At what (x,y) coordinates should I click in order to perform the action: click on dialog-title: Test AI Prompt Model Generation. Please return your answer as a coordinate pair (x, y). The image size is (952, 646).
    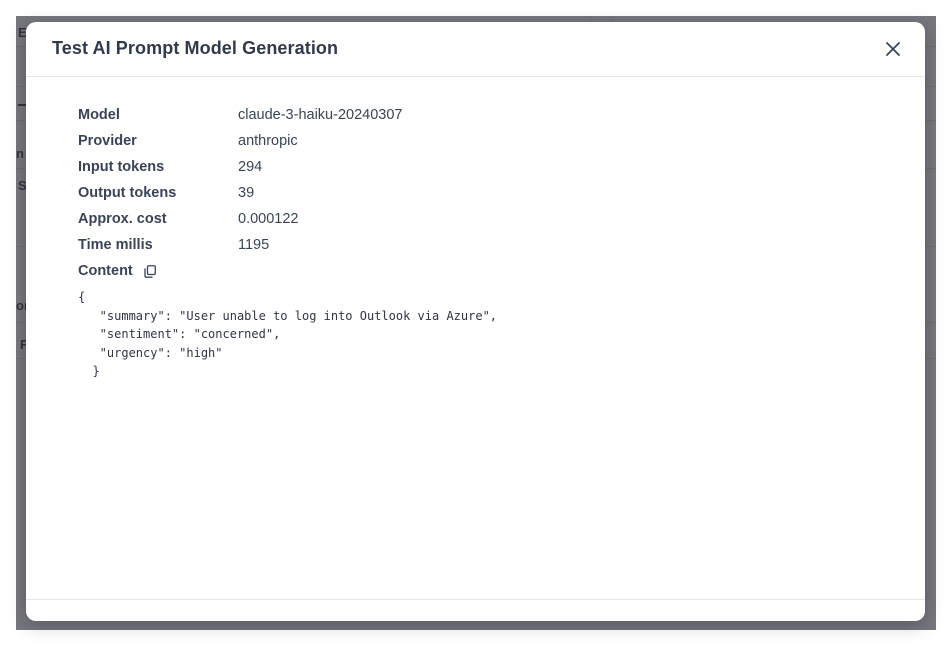
    Looking at the image, I should click on (195, 48).